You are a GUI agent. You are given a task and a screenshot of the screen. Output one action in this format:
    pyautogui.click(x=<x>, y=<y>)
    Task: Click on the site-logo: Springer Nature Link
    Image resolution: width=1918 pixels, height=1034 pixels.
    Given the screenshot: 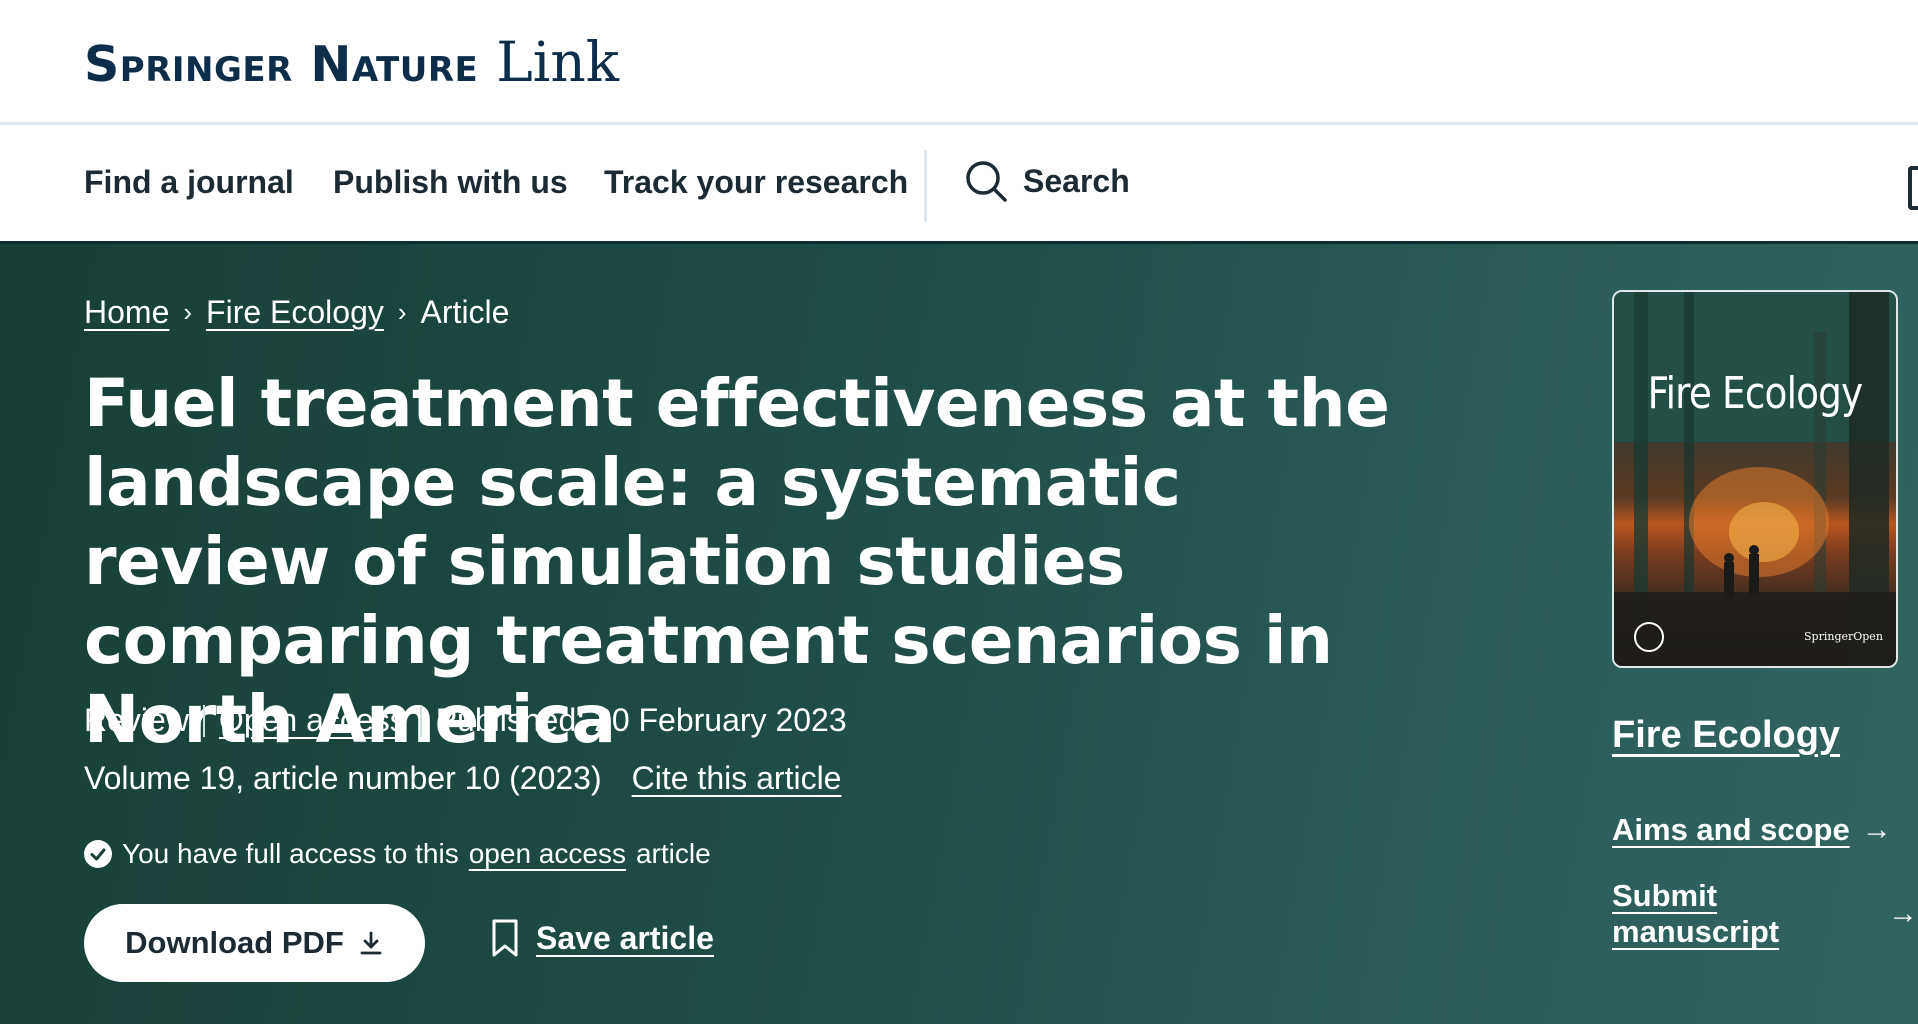 What is the action you would take?
    pyautogui.click(x=351, y=62)
    